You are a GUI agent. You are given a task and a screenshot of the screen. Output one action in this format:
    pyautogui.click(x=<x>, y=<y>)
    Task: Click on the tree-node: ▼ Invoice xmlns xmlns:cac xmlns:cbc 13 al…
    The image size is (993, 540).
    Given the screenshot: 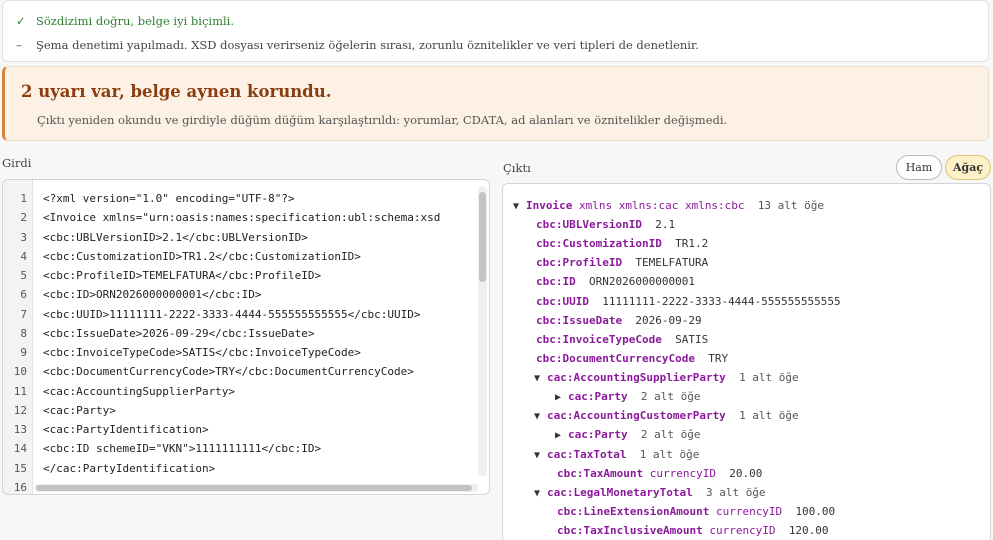 What is the action you would take?
    pyautogui.click(x=668, y=205)
    